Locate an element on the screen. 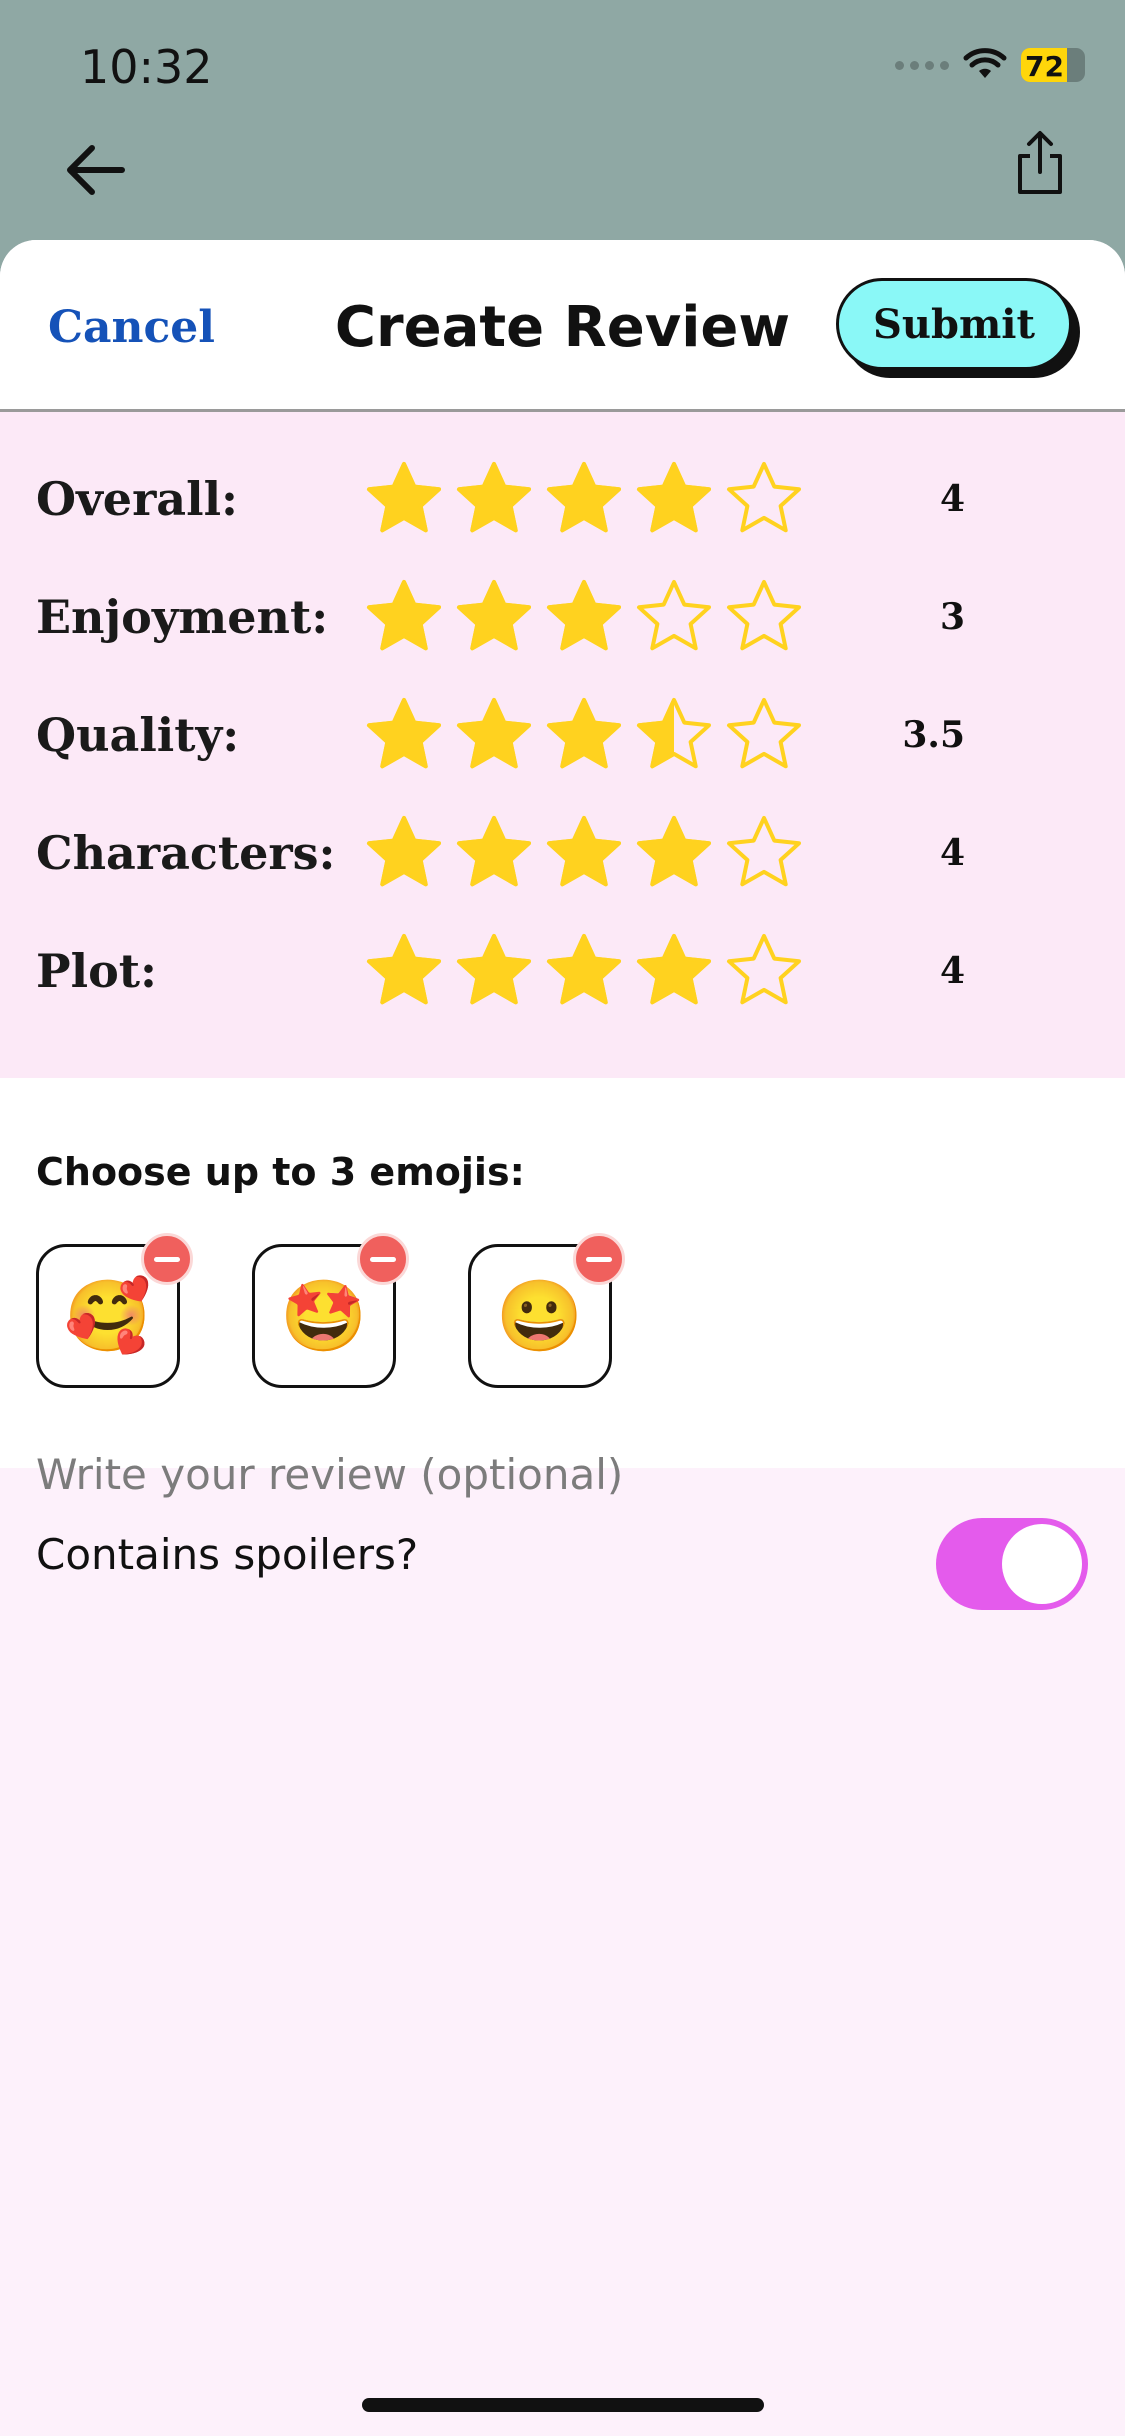 Image resolution: width=1125 pixels, height=2436 pixels. rating-row-enjoyment: Enjoyment: 3 is located at coordinates (562, 617).